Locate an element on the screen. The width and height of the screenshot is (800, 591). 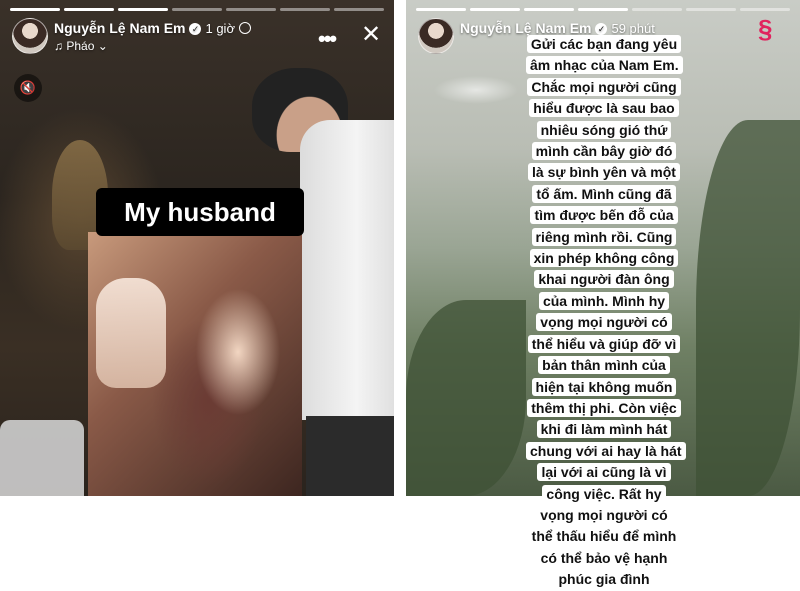
music-label: ♫ Pháo ⌄ is located at coordinates (81, 46).